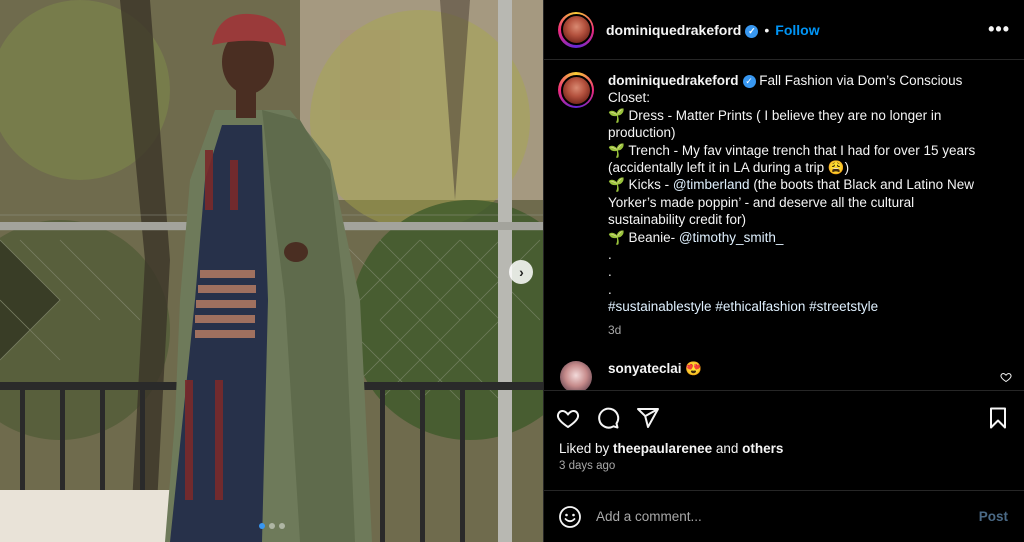 This screenshot has width=1024, height=542. What do you see at coordinates (662, 448) in the screenshot?
I see `liked-by-user: theepaularenee` at bounding box center [662, 448].